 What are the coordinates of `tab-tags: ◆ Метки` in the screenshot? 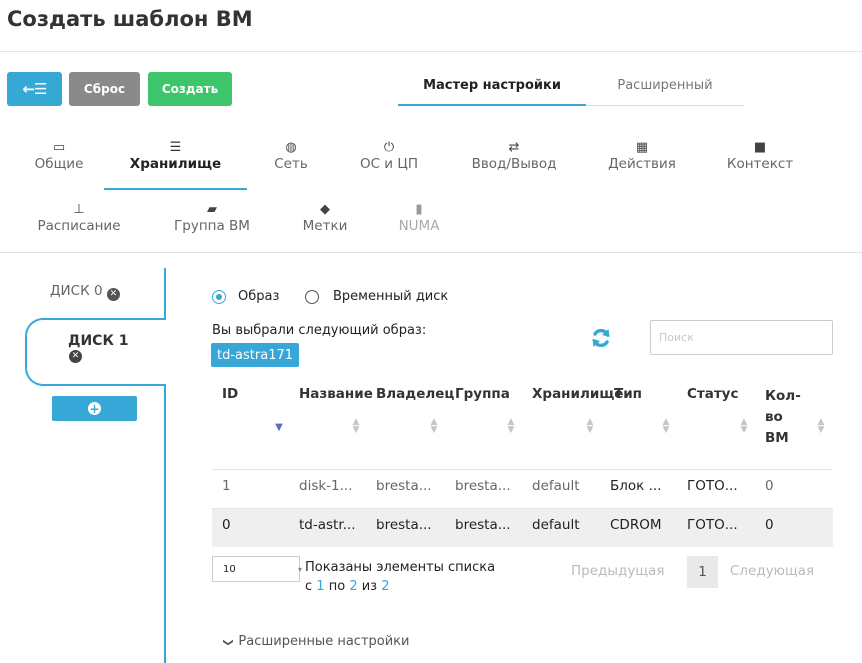 It's located at (325, 218).